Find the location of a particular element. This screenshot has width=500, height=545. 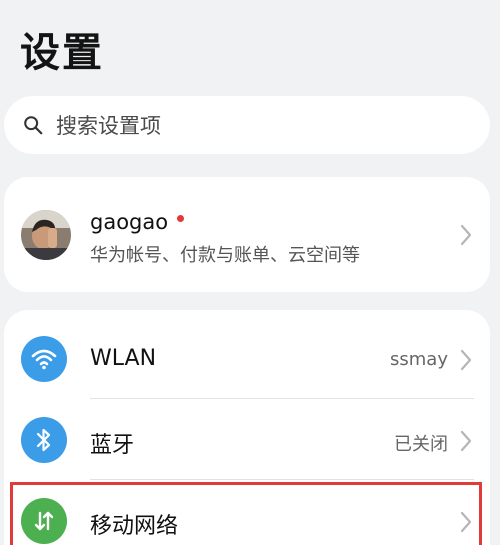

bluetooth-value: 已关闭 is located at coordinates (421, 444).